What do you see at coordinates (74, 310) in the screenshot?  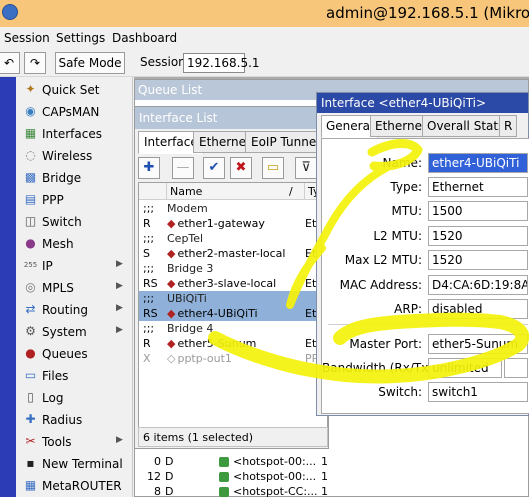 I see `sidebar-item-routing: ⇄ Routing ▶` at bounding box center [74, 310].